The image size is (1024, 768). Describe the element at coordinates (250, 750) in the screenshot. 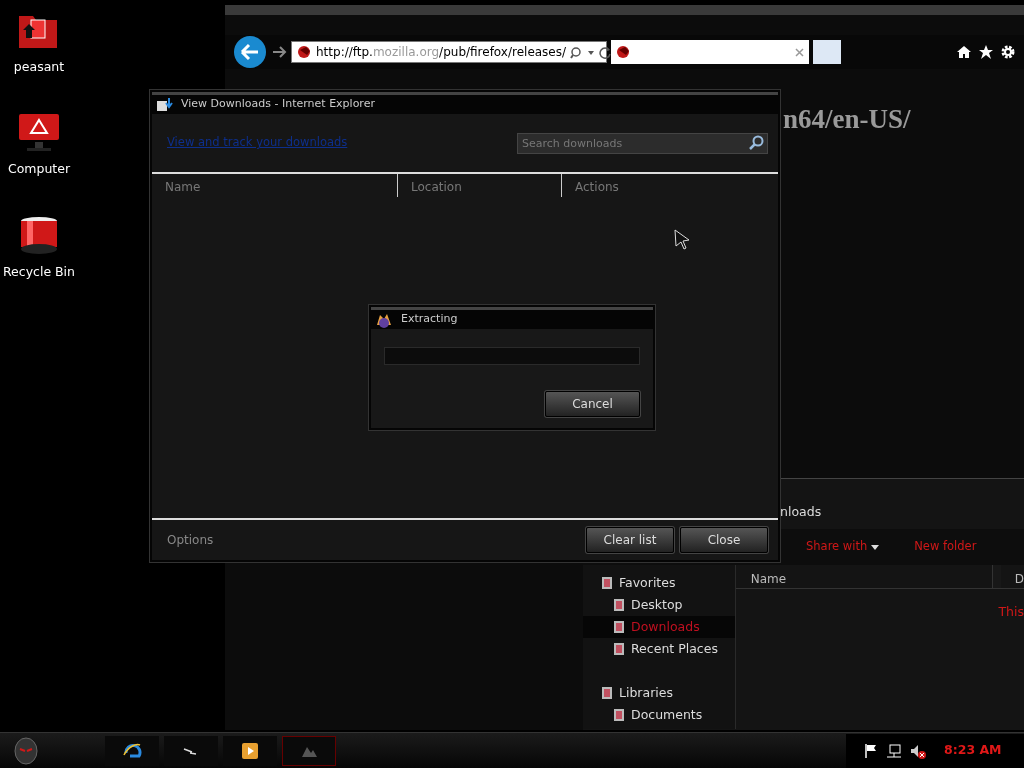

I see `media-player-icon` at that location.